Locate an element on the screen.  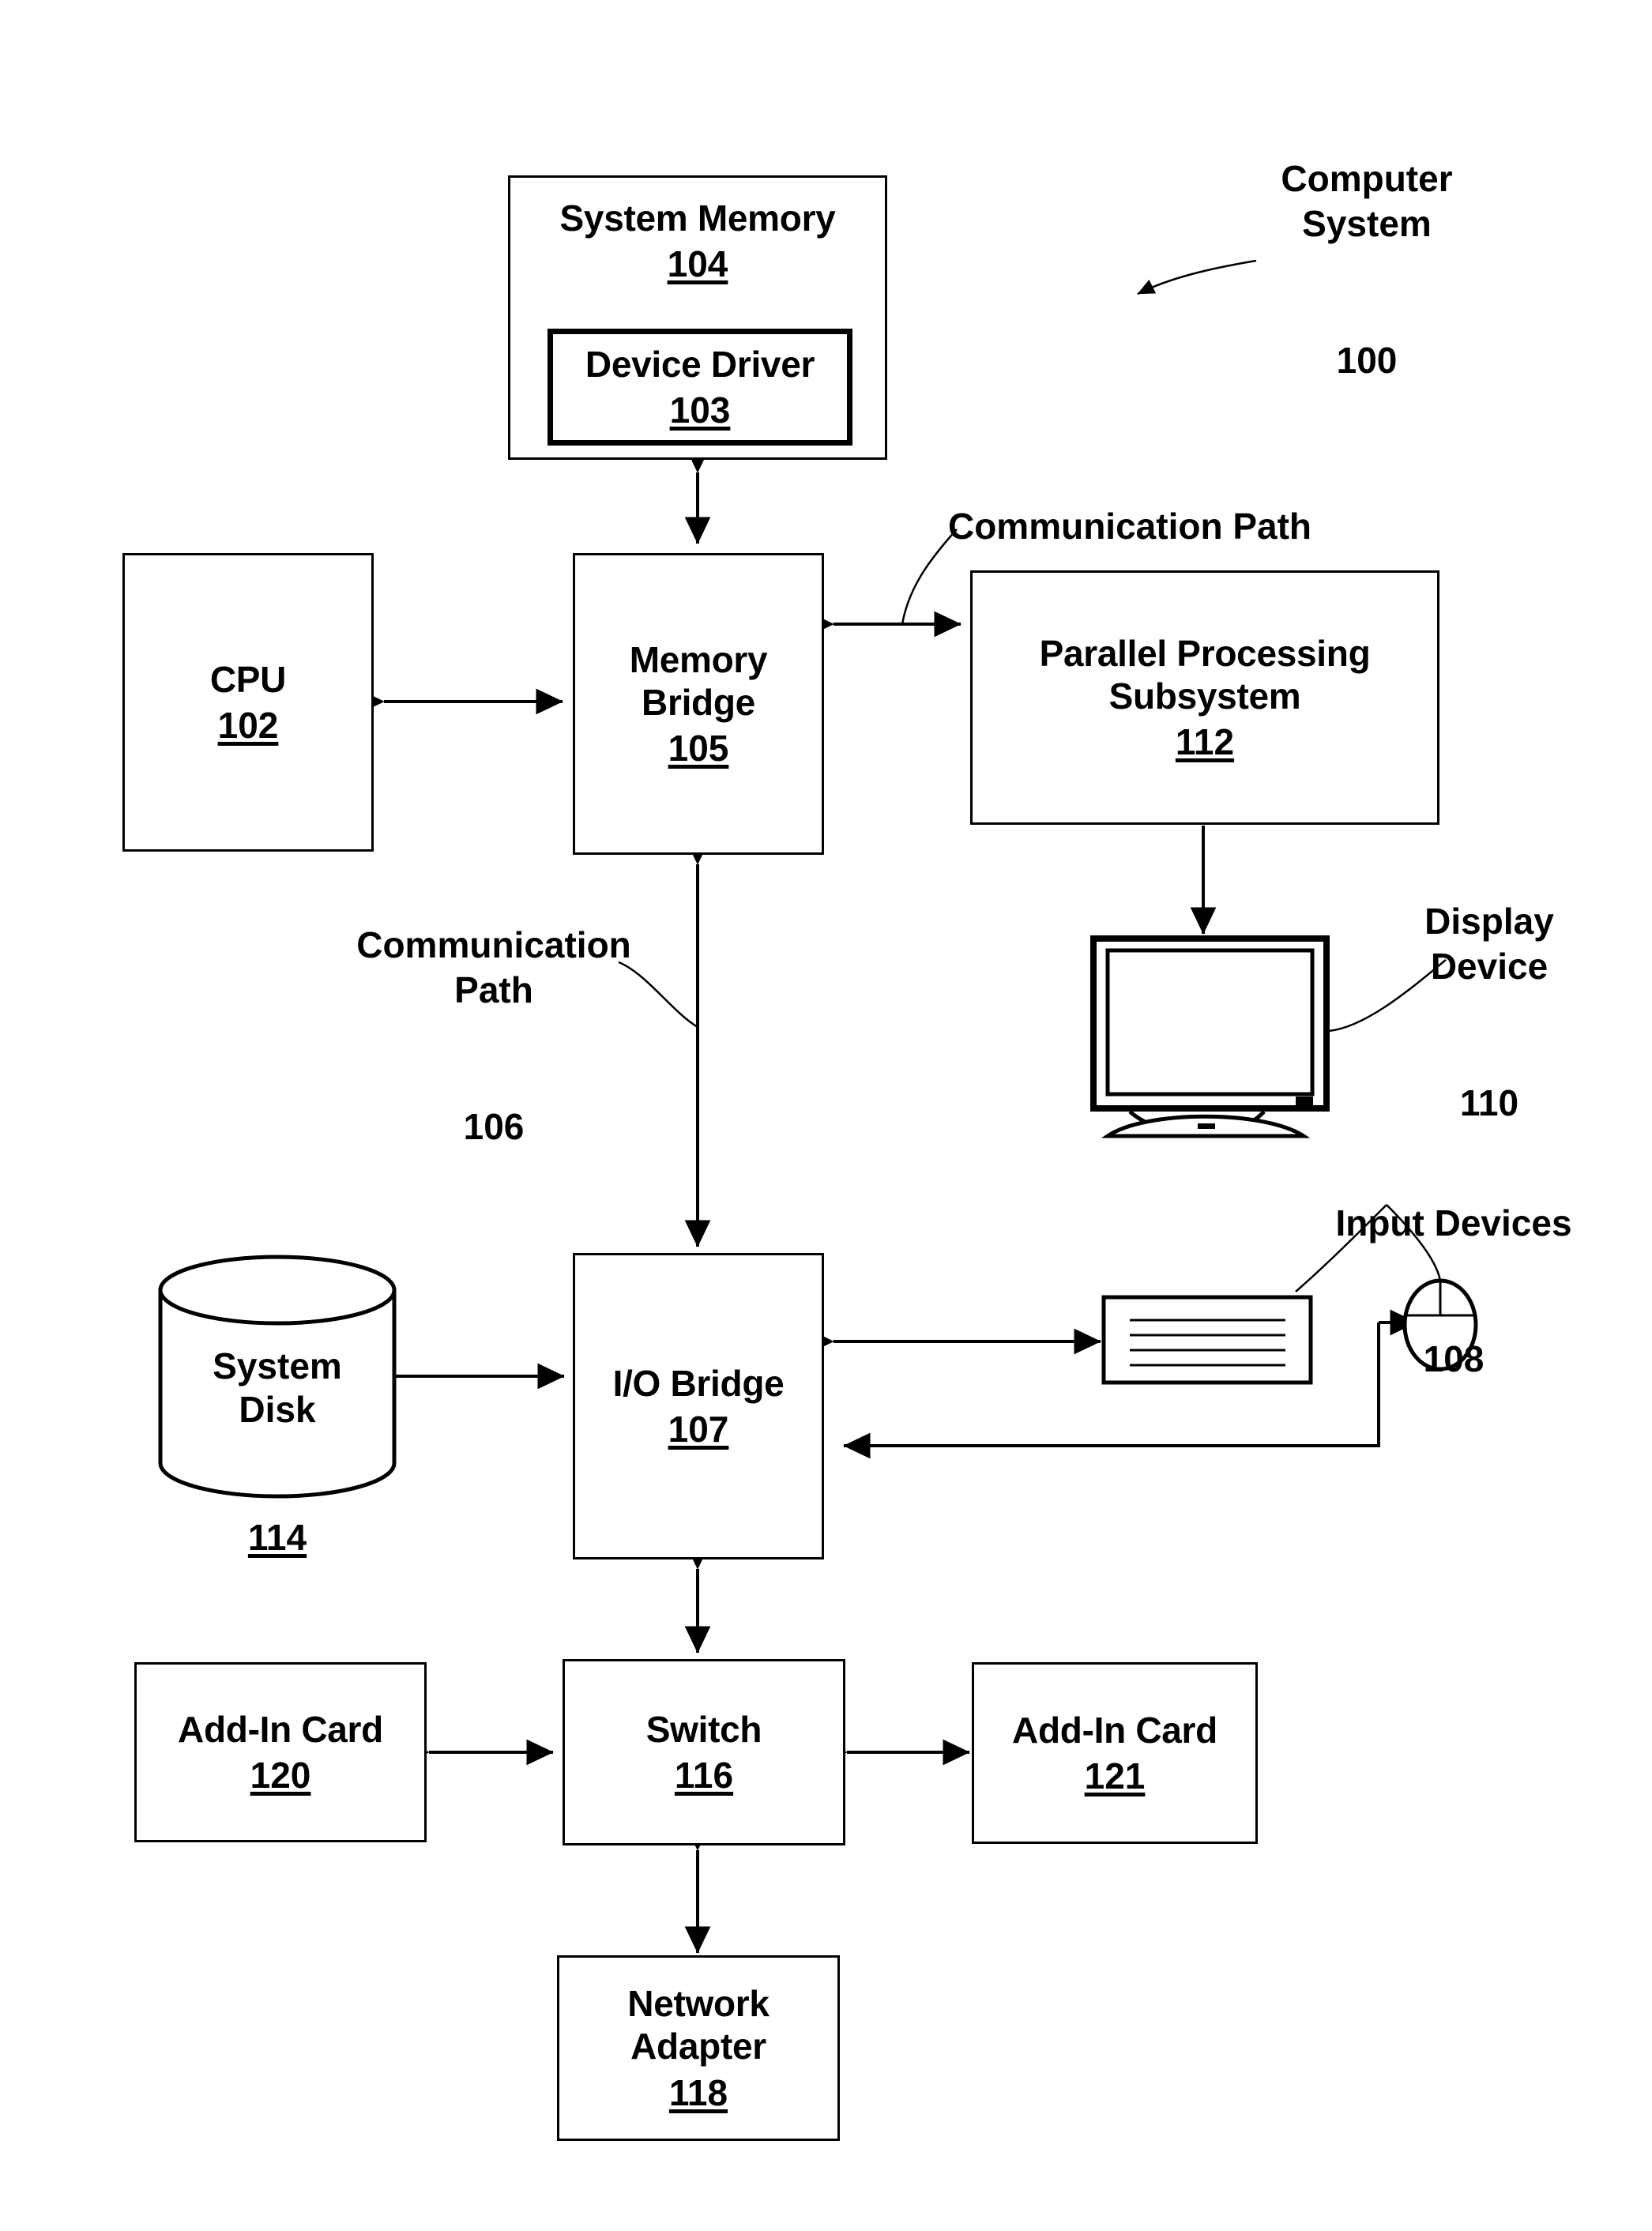
computer-system-leader-arrow is located at coordinates (1197, 277).